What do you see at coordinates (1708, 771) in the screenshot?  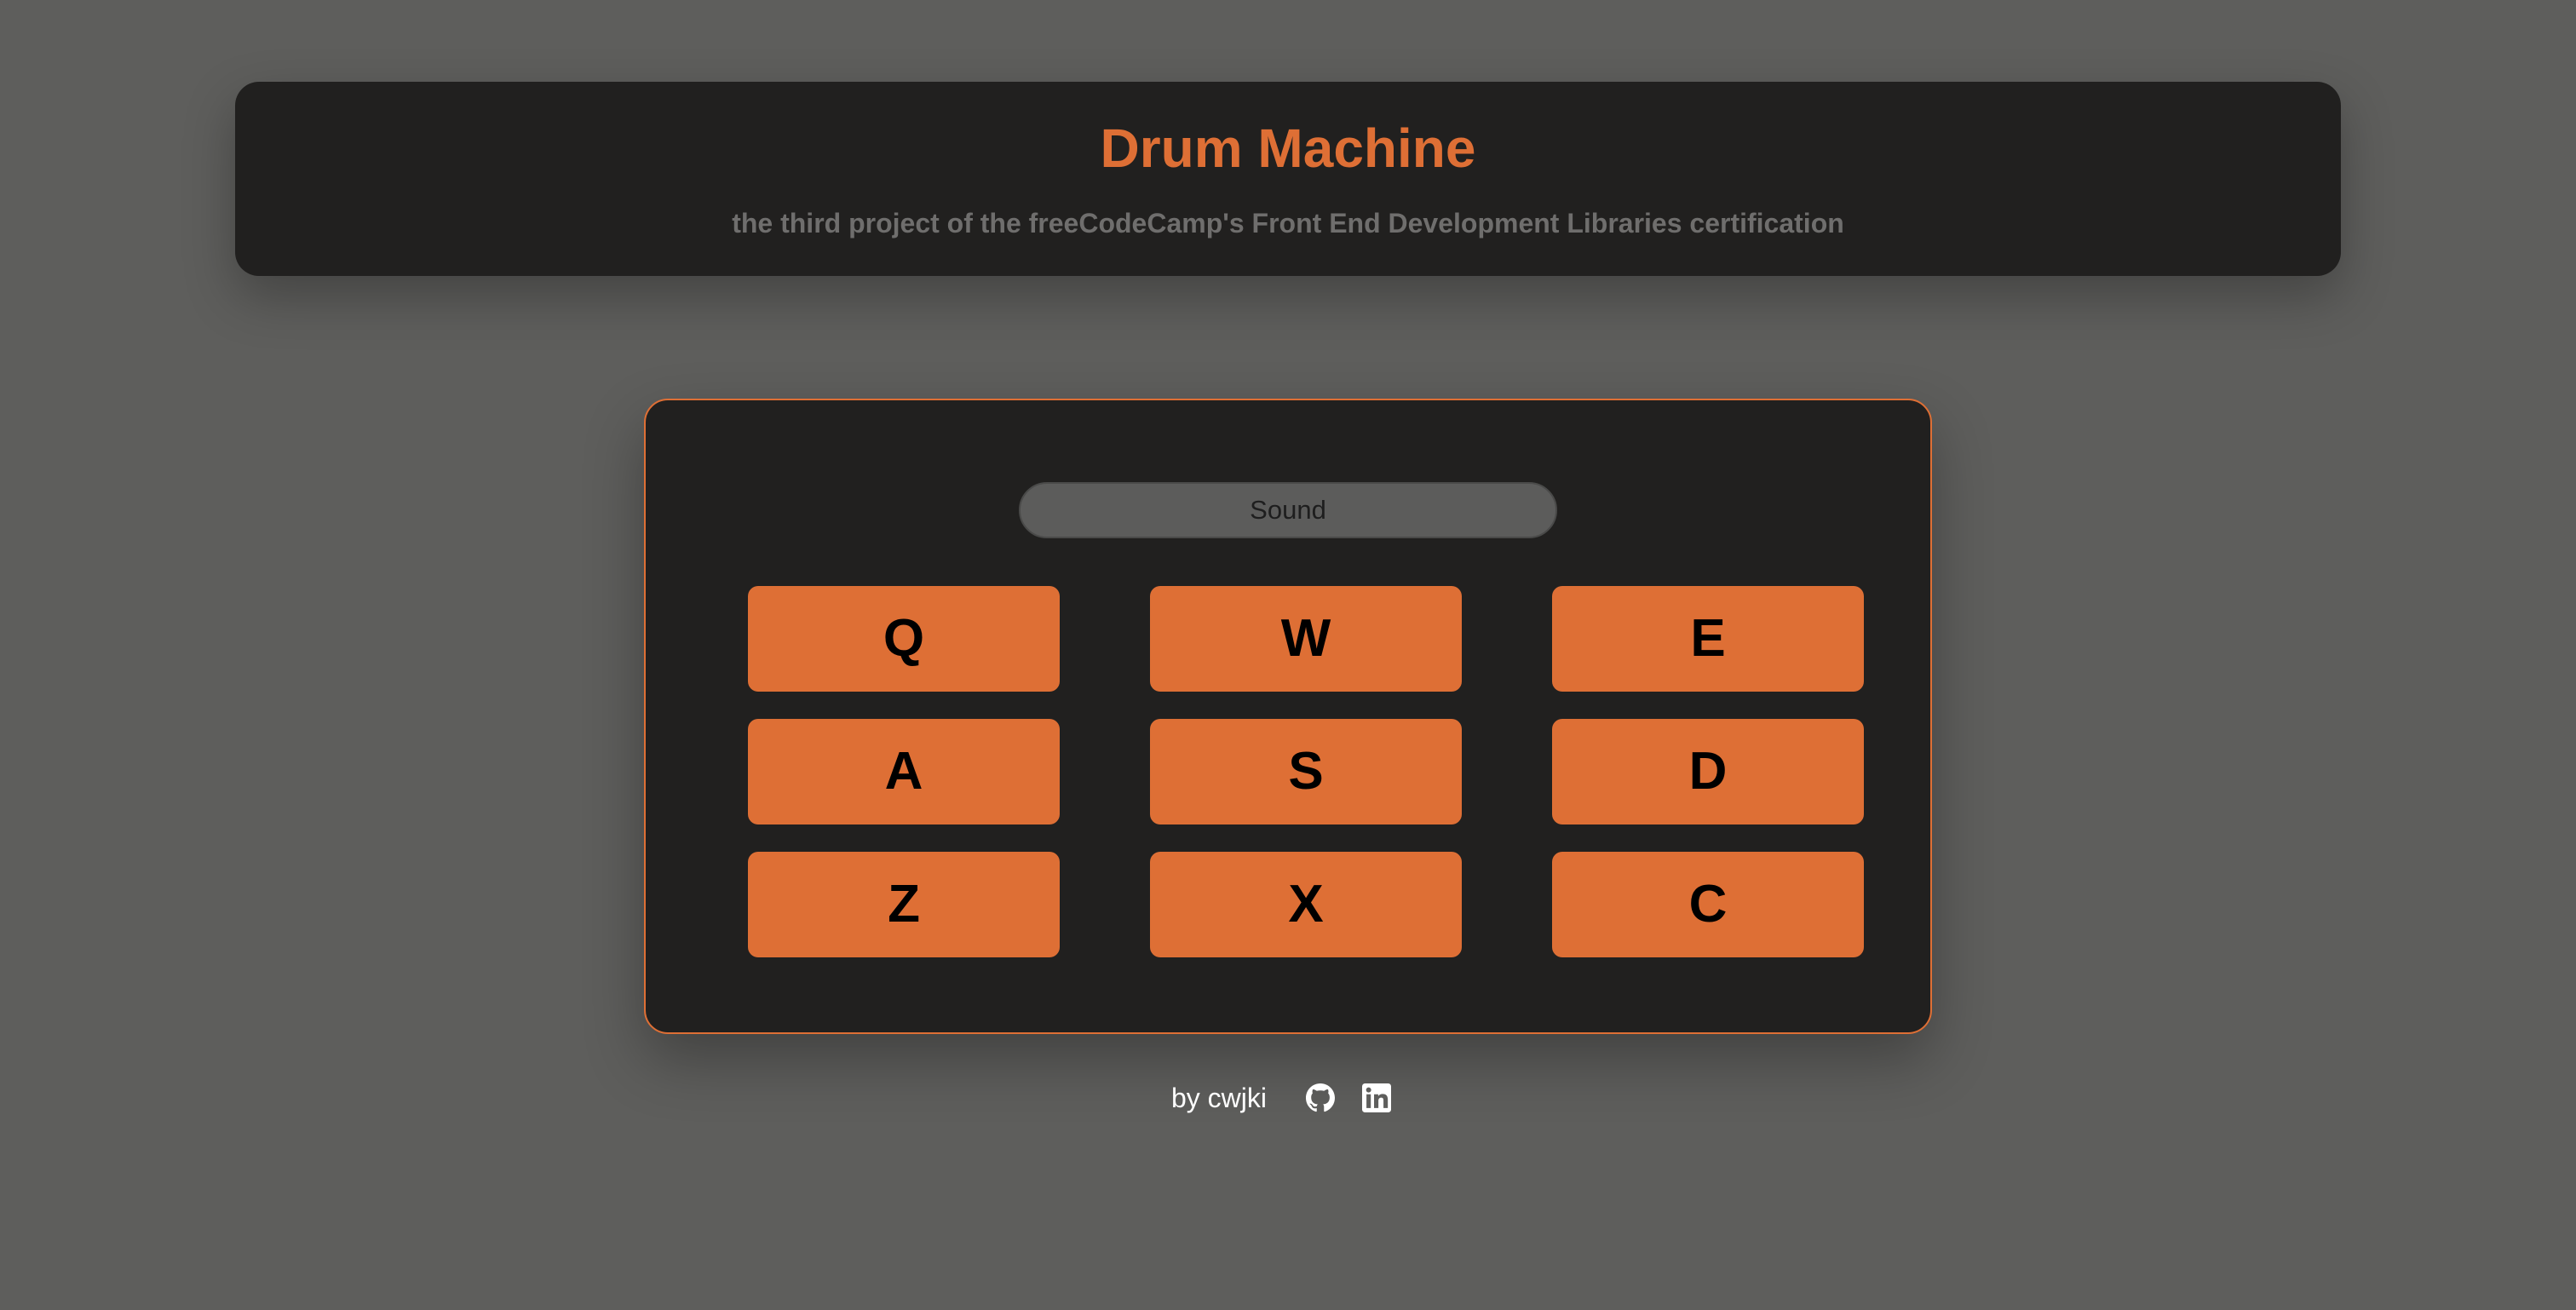 I see `drum-pad-d: D` at bounding box center [1708, 771].